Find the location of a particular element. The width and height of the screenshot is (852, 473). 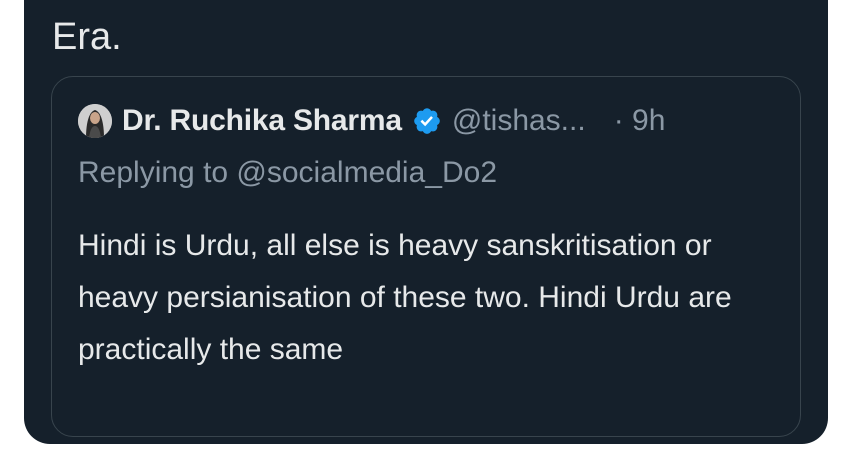

tweet-timestamp: · 9h is located at coordinates (640, 121).